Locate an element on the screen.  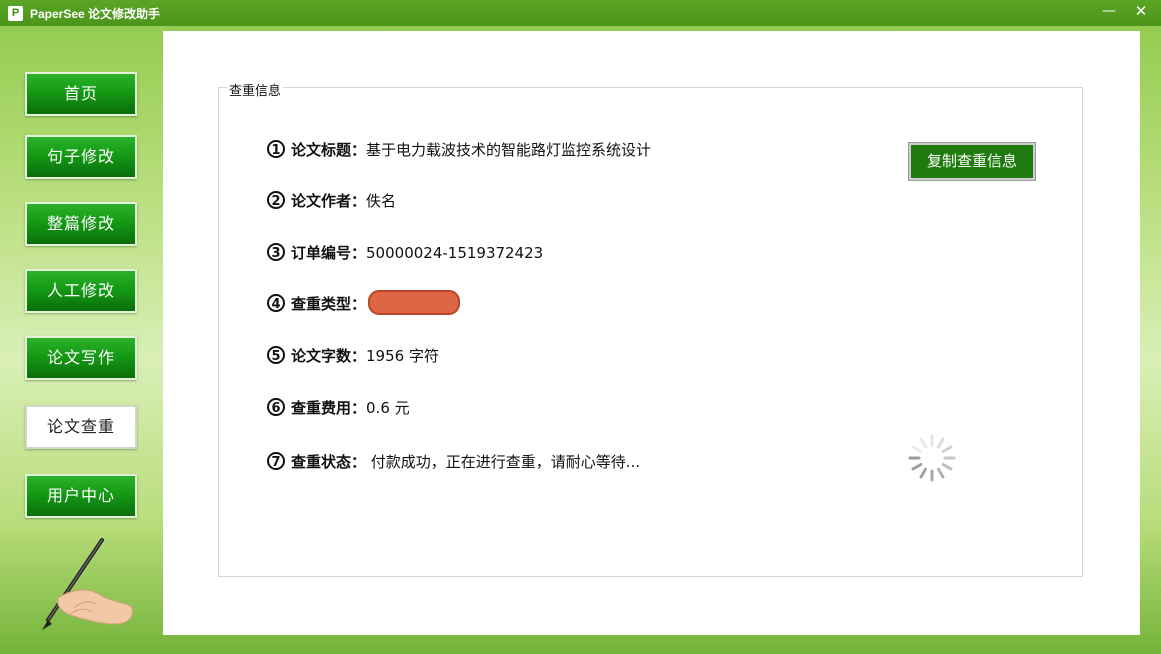
circled-number-3: 3 is located at coordinates (276, 251).